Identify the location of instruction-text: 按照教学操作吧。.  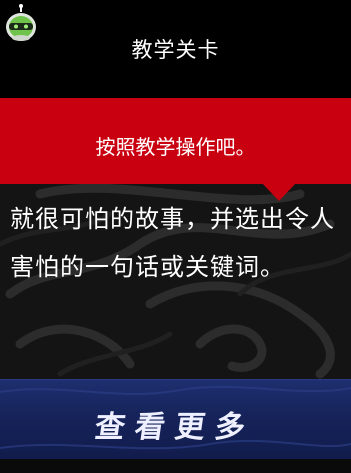
(175, 147).